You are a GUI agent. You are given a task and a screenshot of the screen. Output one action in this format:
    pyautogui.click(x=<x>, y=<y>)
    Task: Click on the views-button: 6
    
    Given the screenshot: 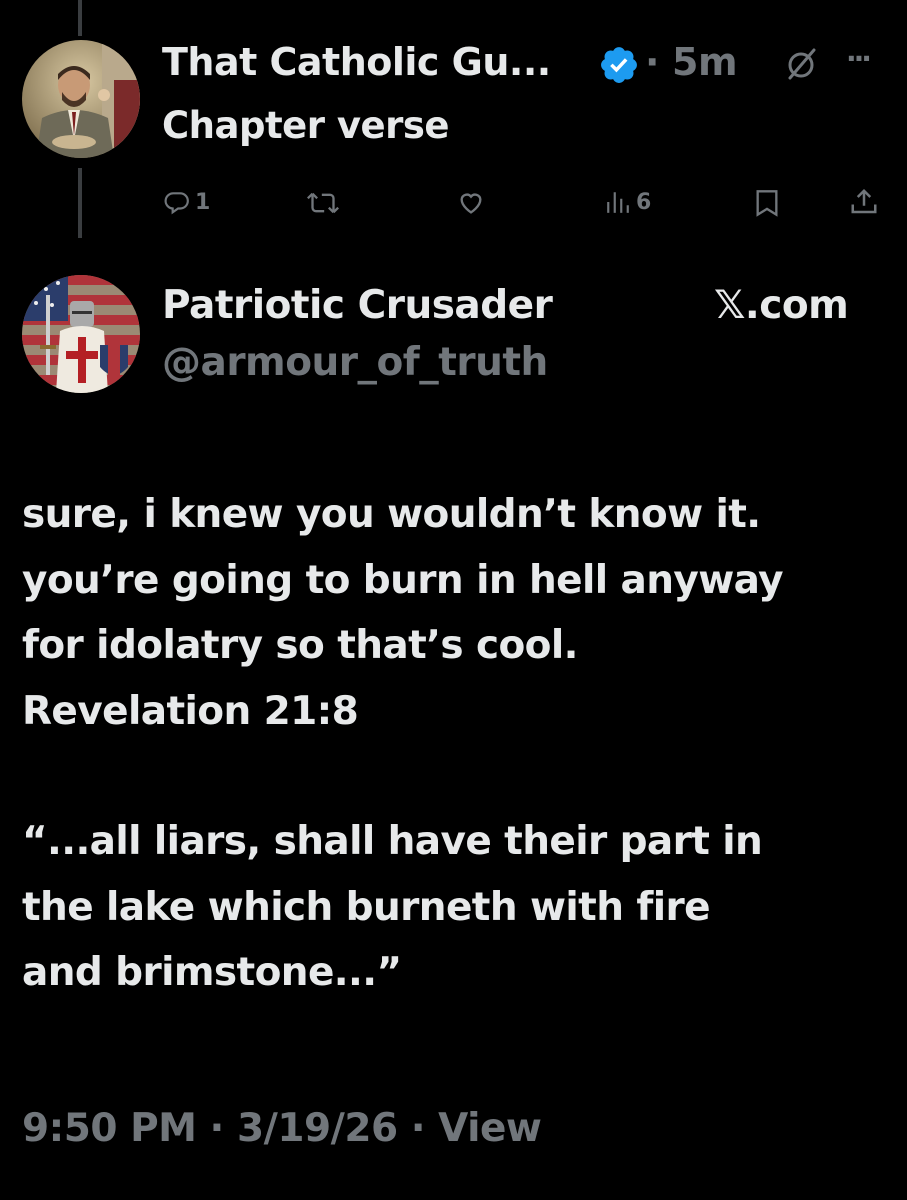 What is the action you would take?
    pyautogui.click(x=627, y=202)
    